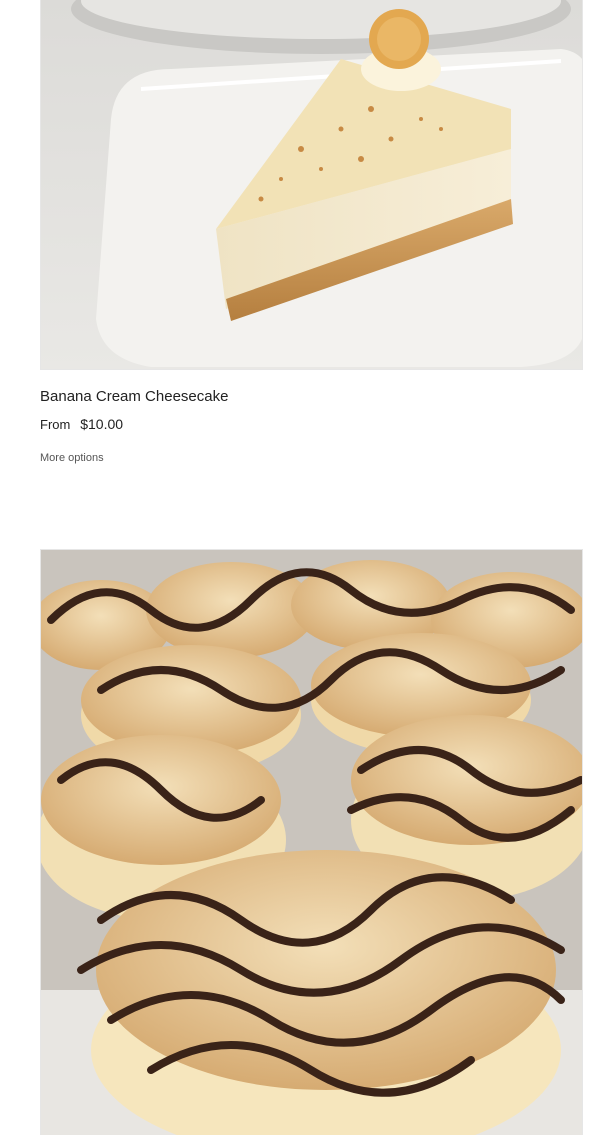 The width and height of the screenshot is (605, 1135). What do you see at coordinates (72, 458) in the screenshot?
I see `more-options-link: More options` at bounding box center [72, 458].